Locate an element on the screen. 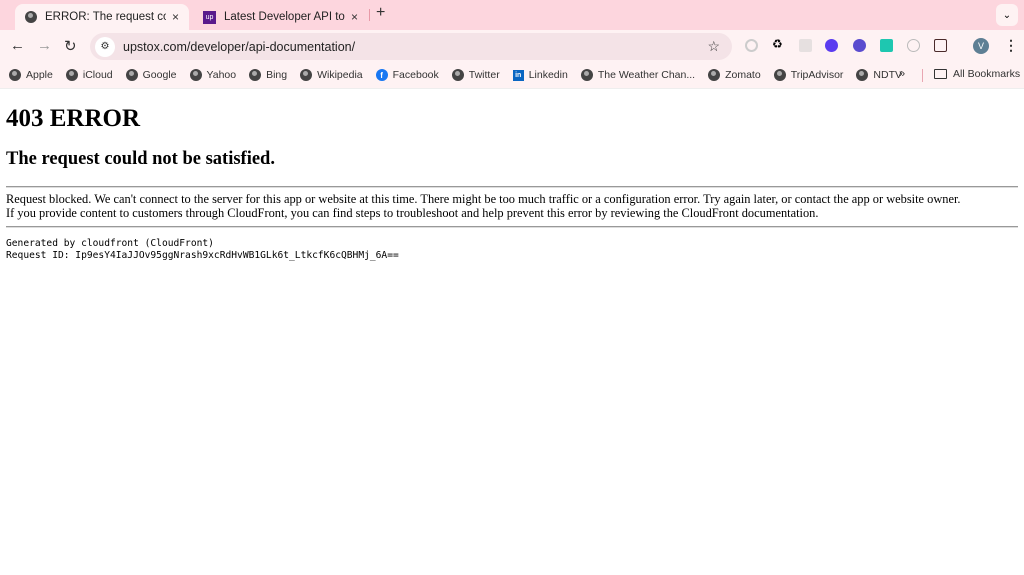  all-bookmarks-button: All Bookmarks is located at coordinates (977, 74).